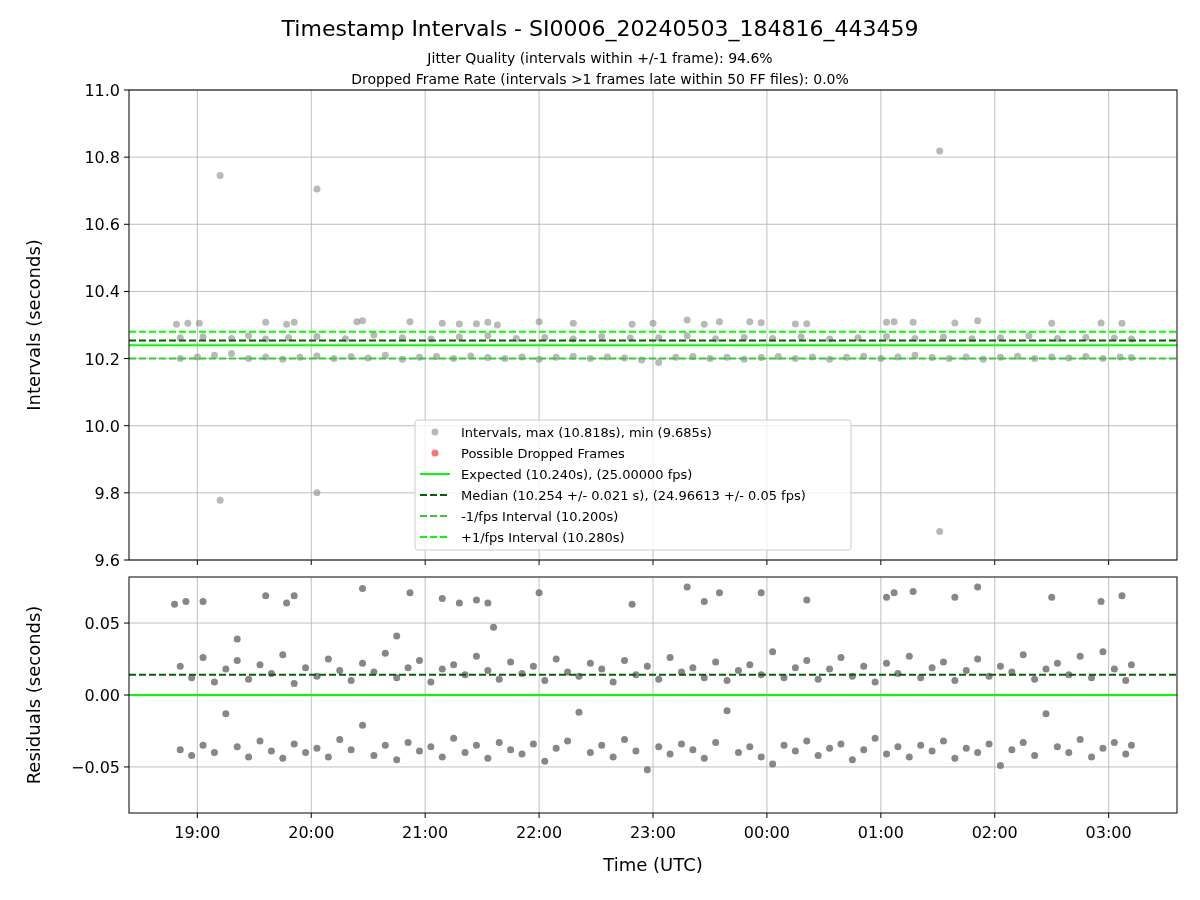 Image resolution: width=1200 pixels, height=900 pixels. Describe the element at coordinates (539, 832) in the screenshot. I see `axis-tick-label: 22:00` at that location.